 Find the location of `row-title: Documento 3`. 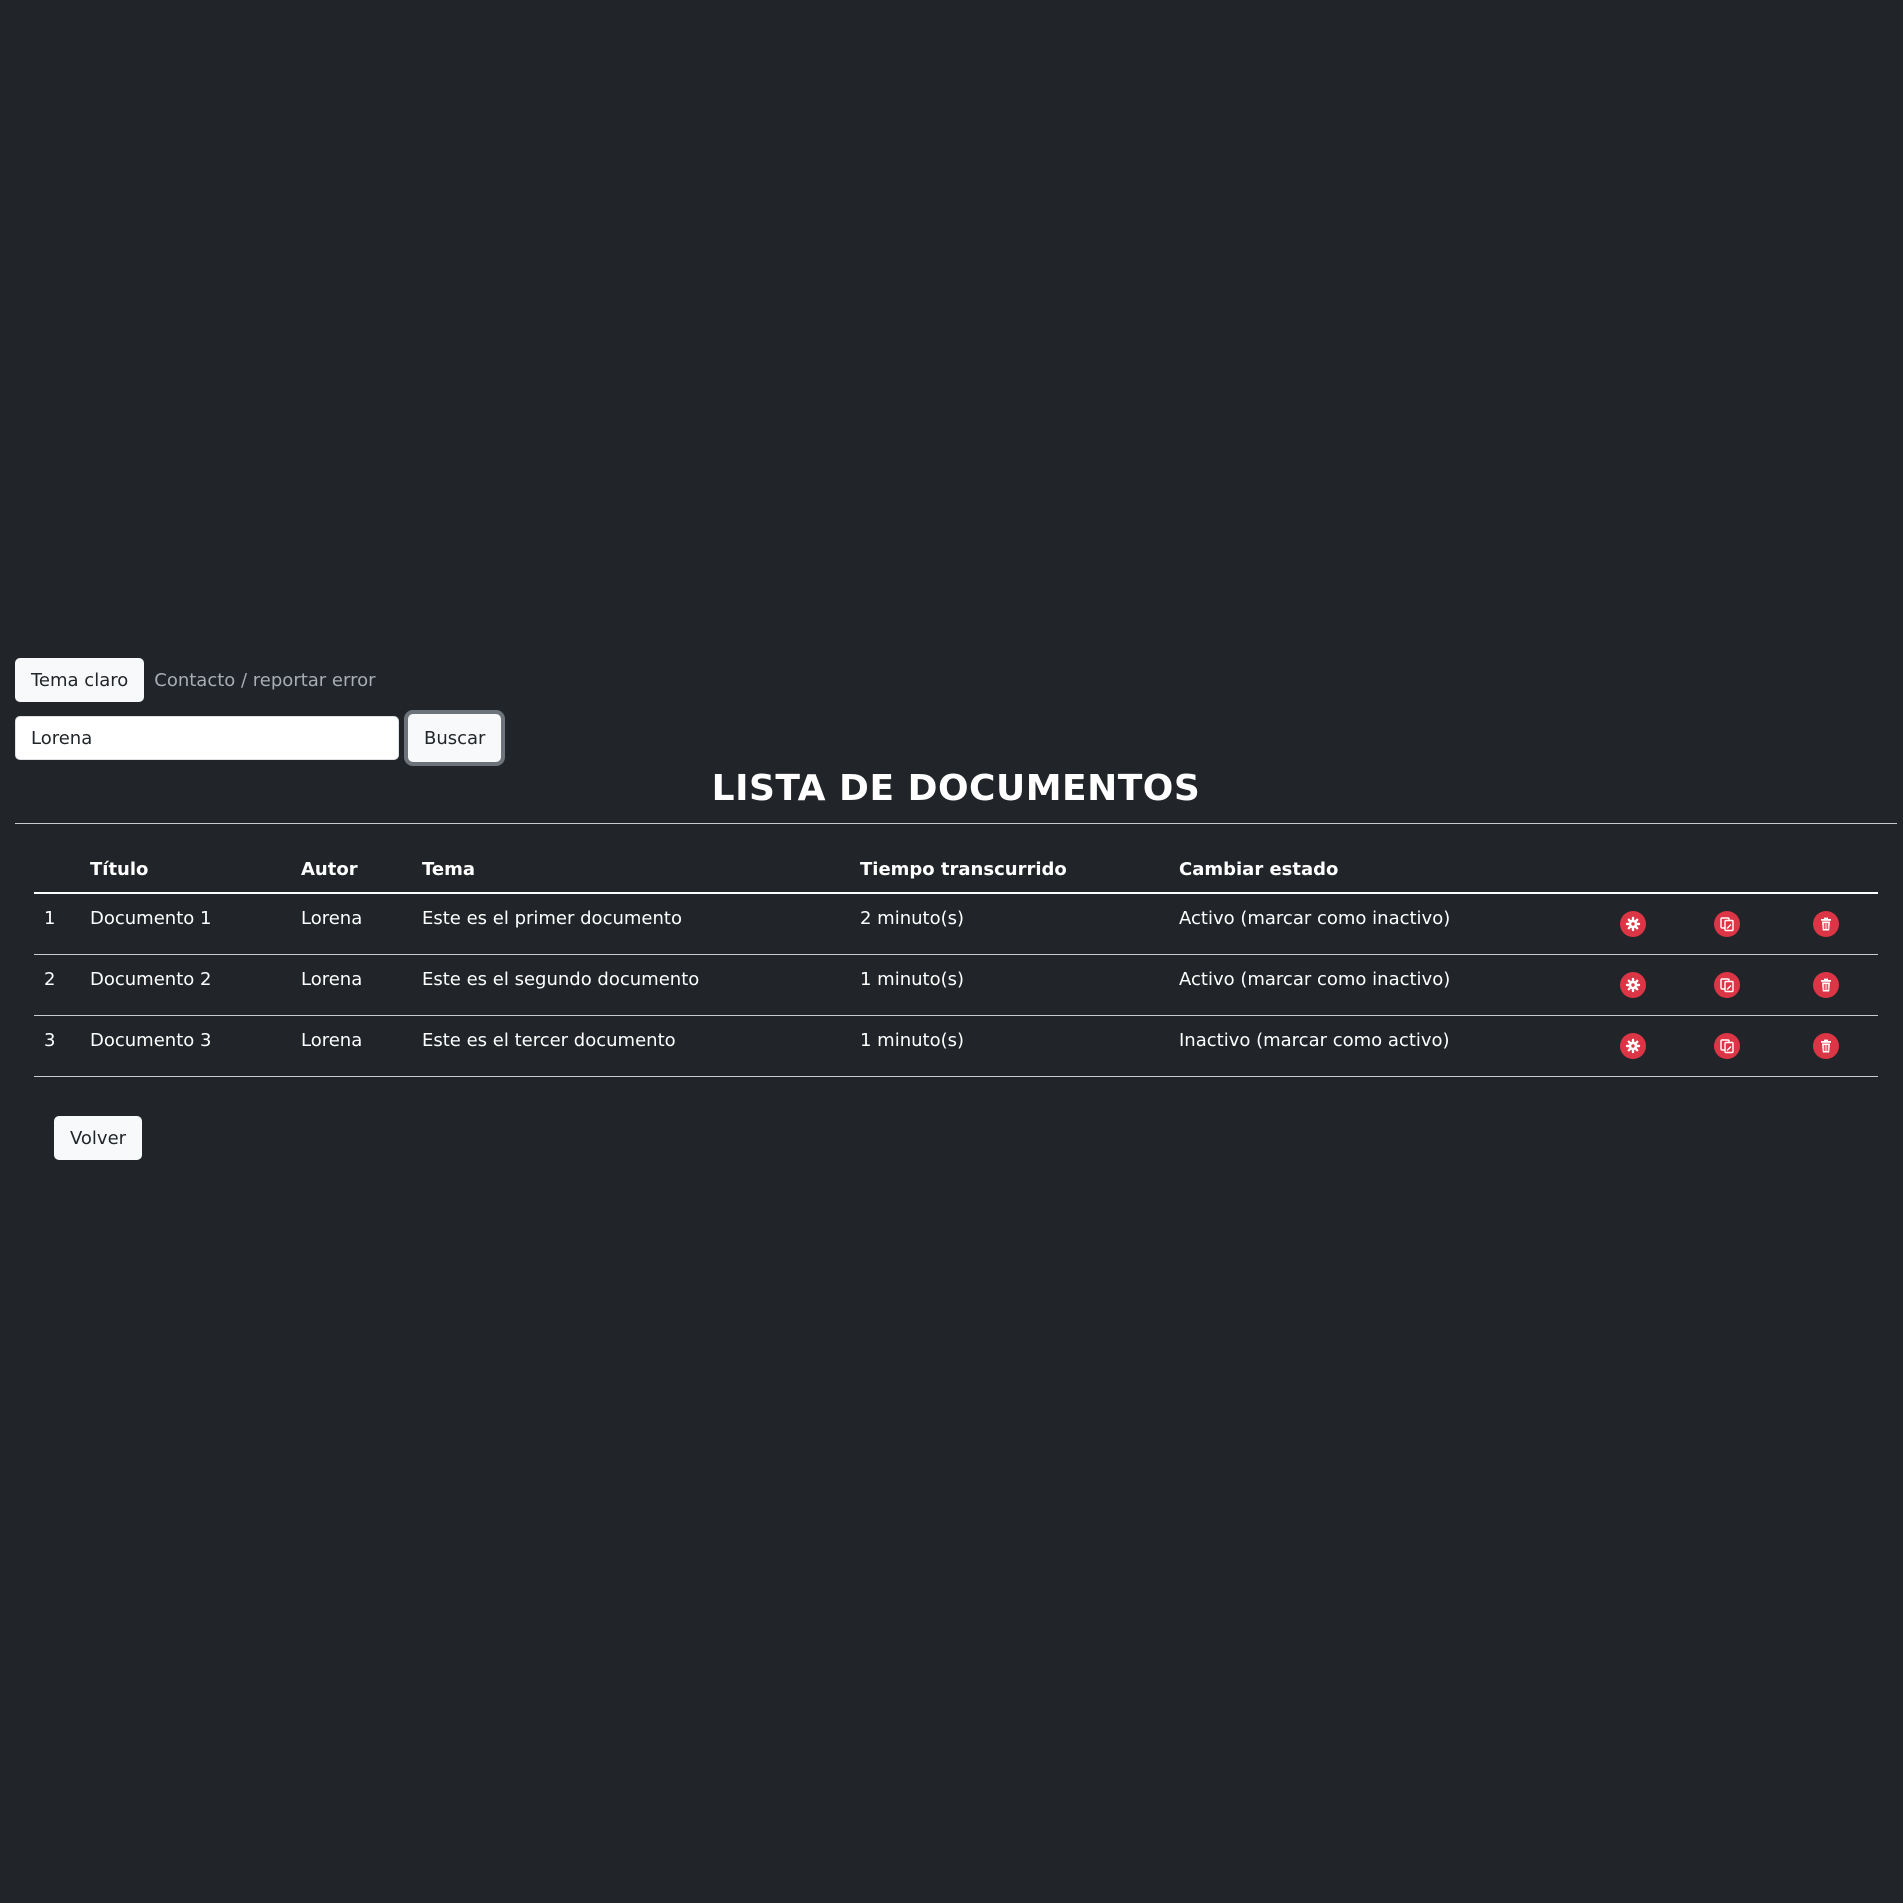

row-title: Documento 3 is located at coordinates (185, 1046).